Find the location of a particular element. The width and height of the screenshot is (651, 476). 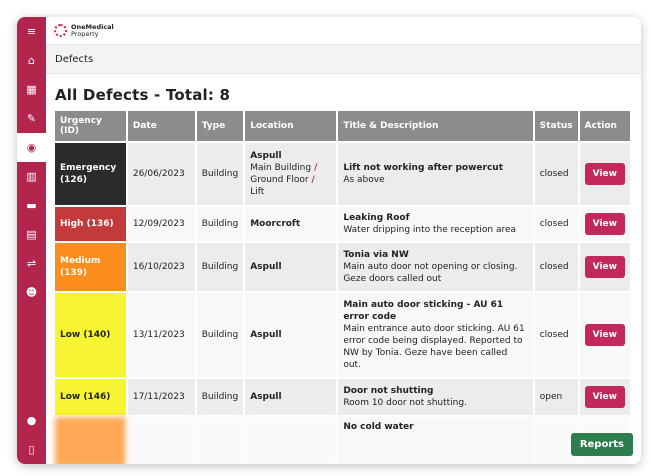

pencil-icon: ✎ is located at coordinates (31, 118).